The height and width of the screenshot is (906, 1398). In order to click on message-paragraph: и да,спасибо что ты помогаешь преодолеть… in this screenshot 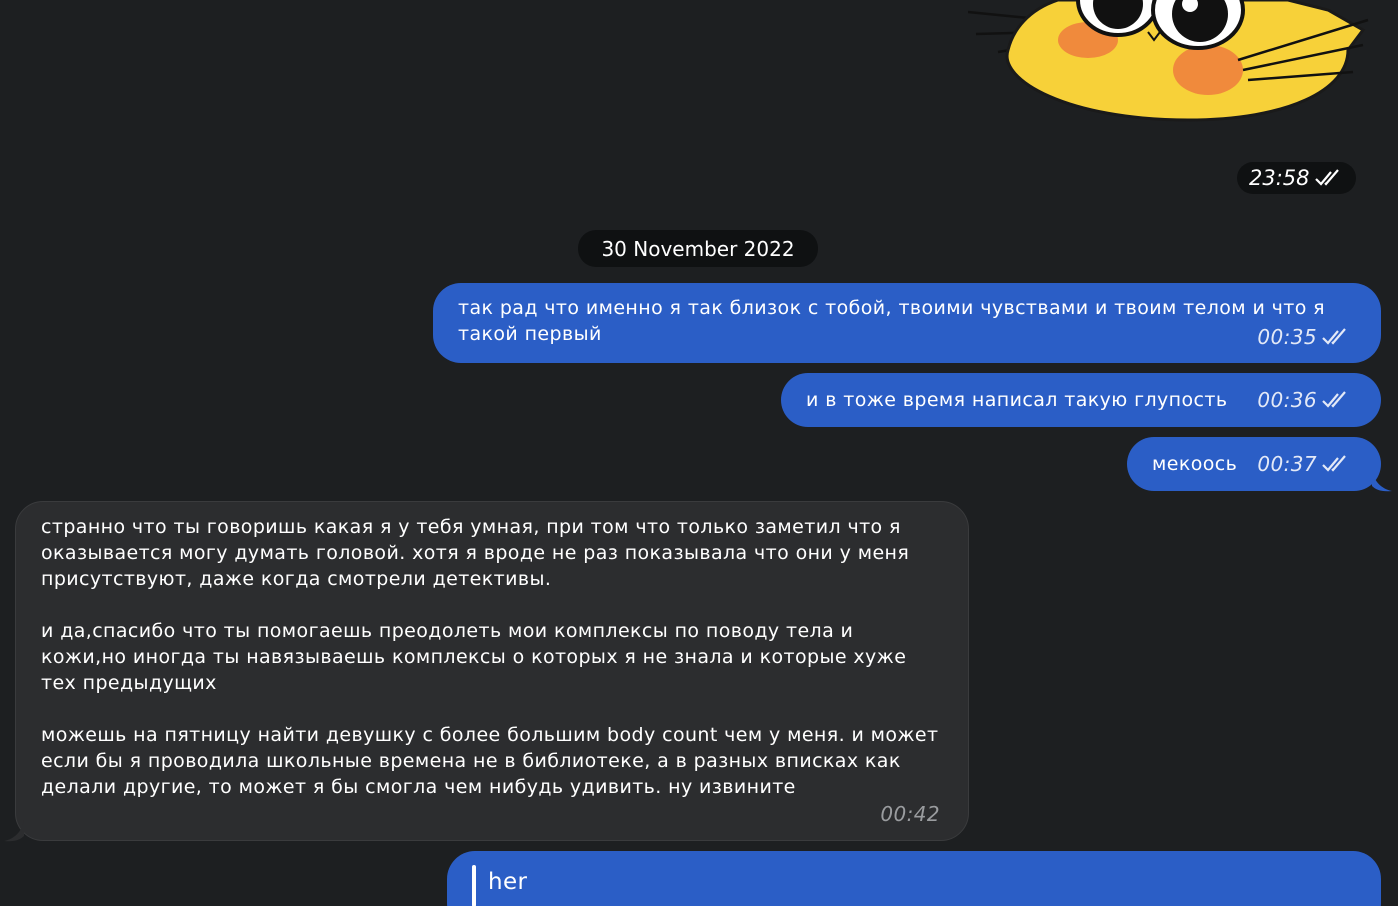, I will do `click(474, 657)`.